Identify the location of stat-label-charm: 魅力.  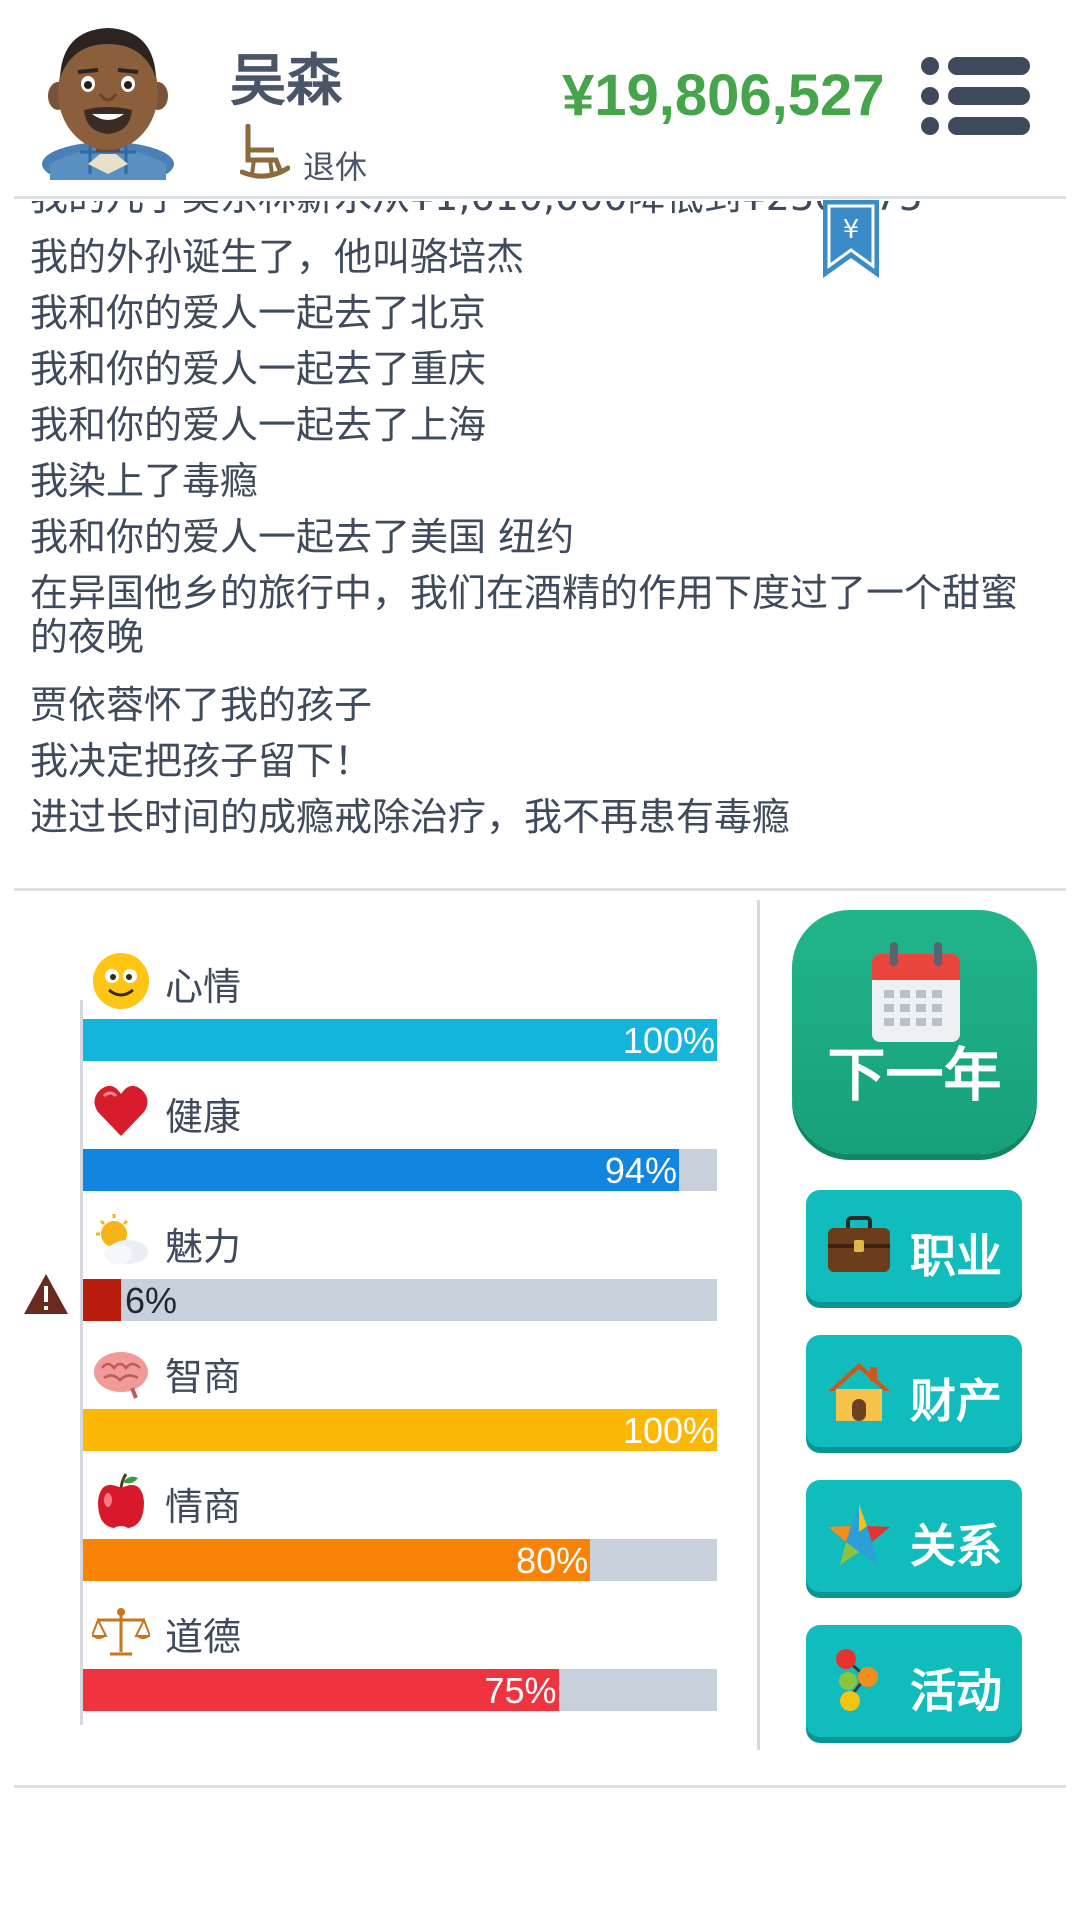
(203, 1247).